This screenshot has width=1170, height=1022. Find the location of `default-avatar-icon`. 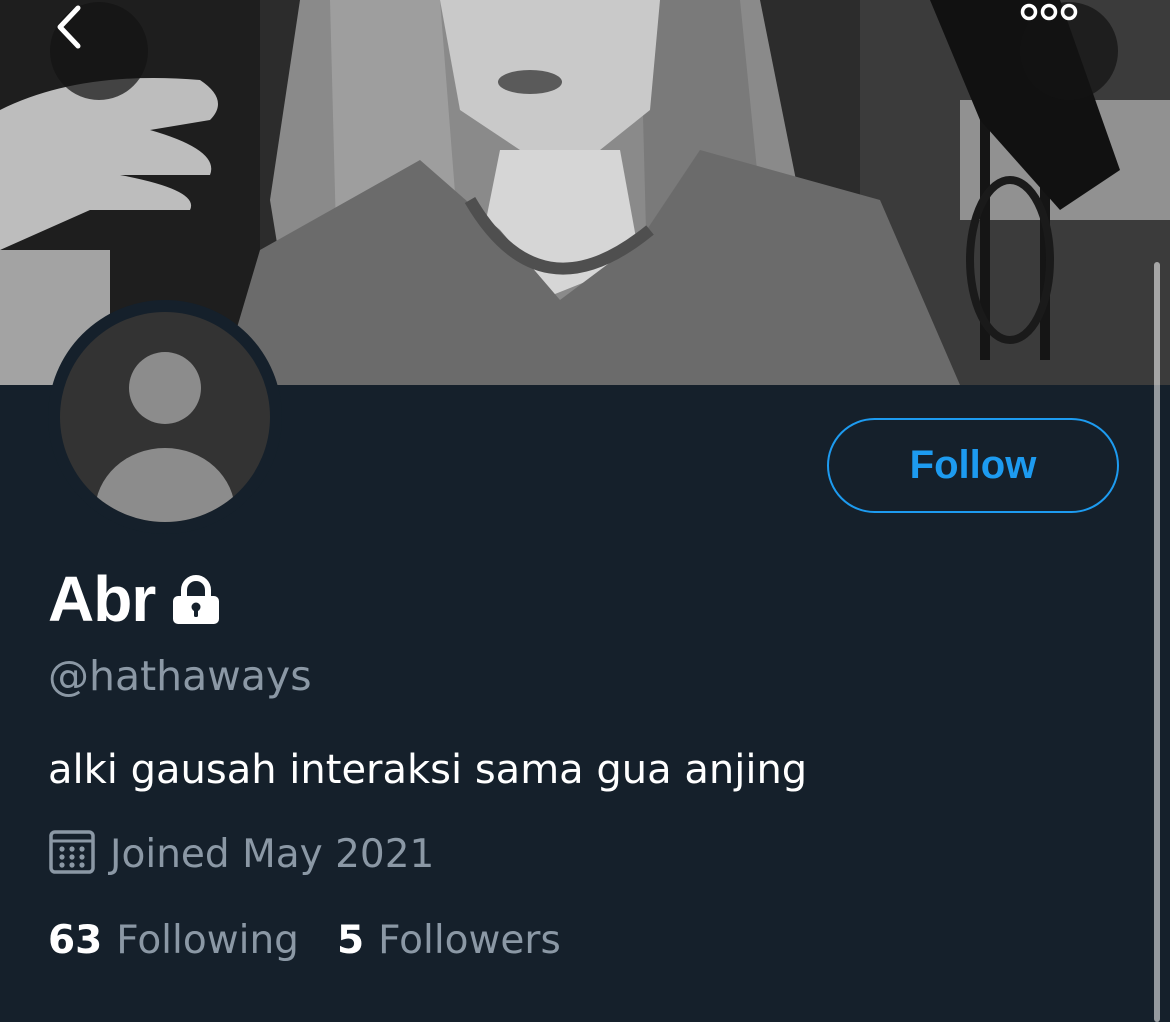

default-avatar-icon is located at coordinates (165, 437).